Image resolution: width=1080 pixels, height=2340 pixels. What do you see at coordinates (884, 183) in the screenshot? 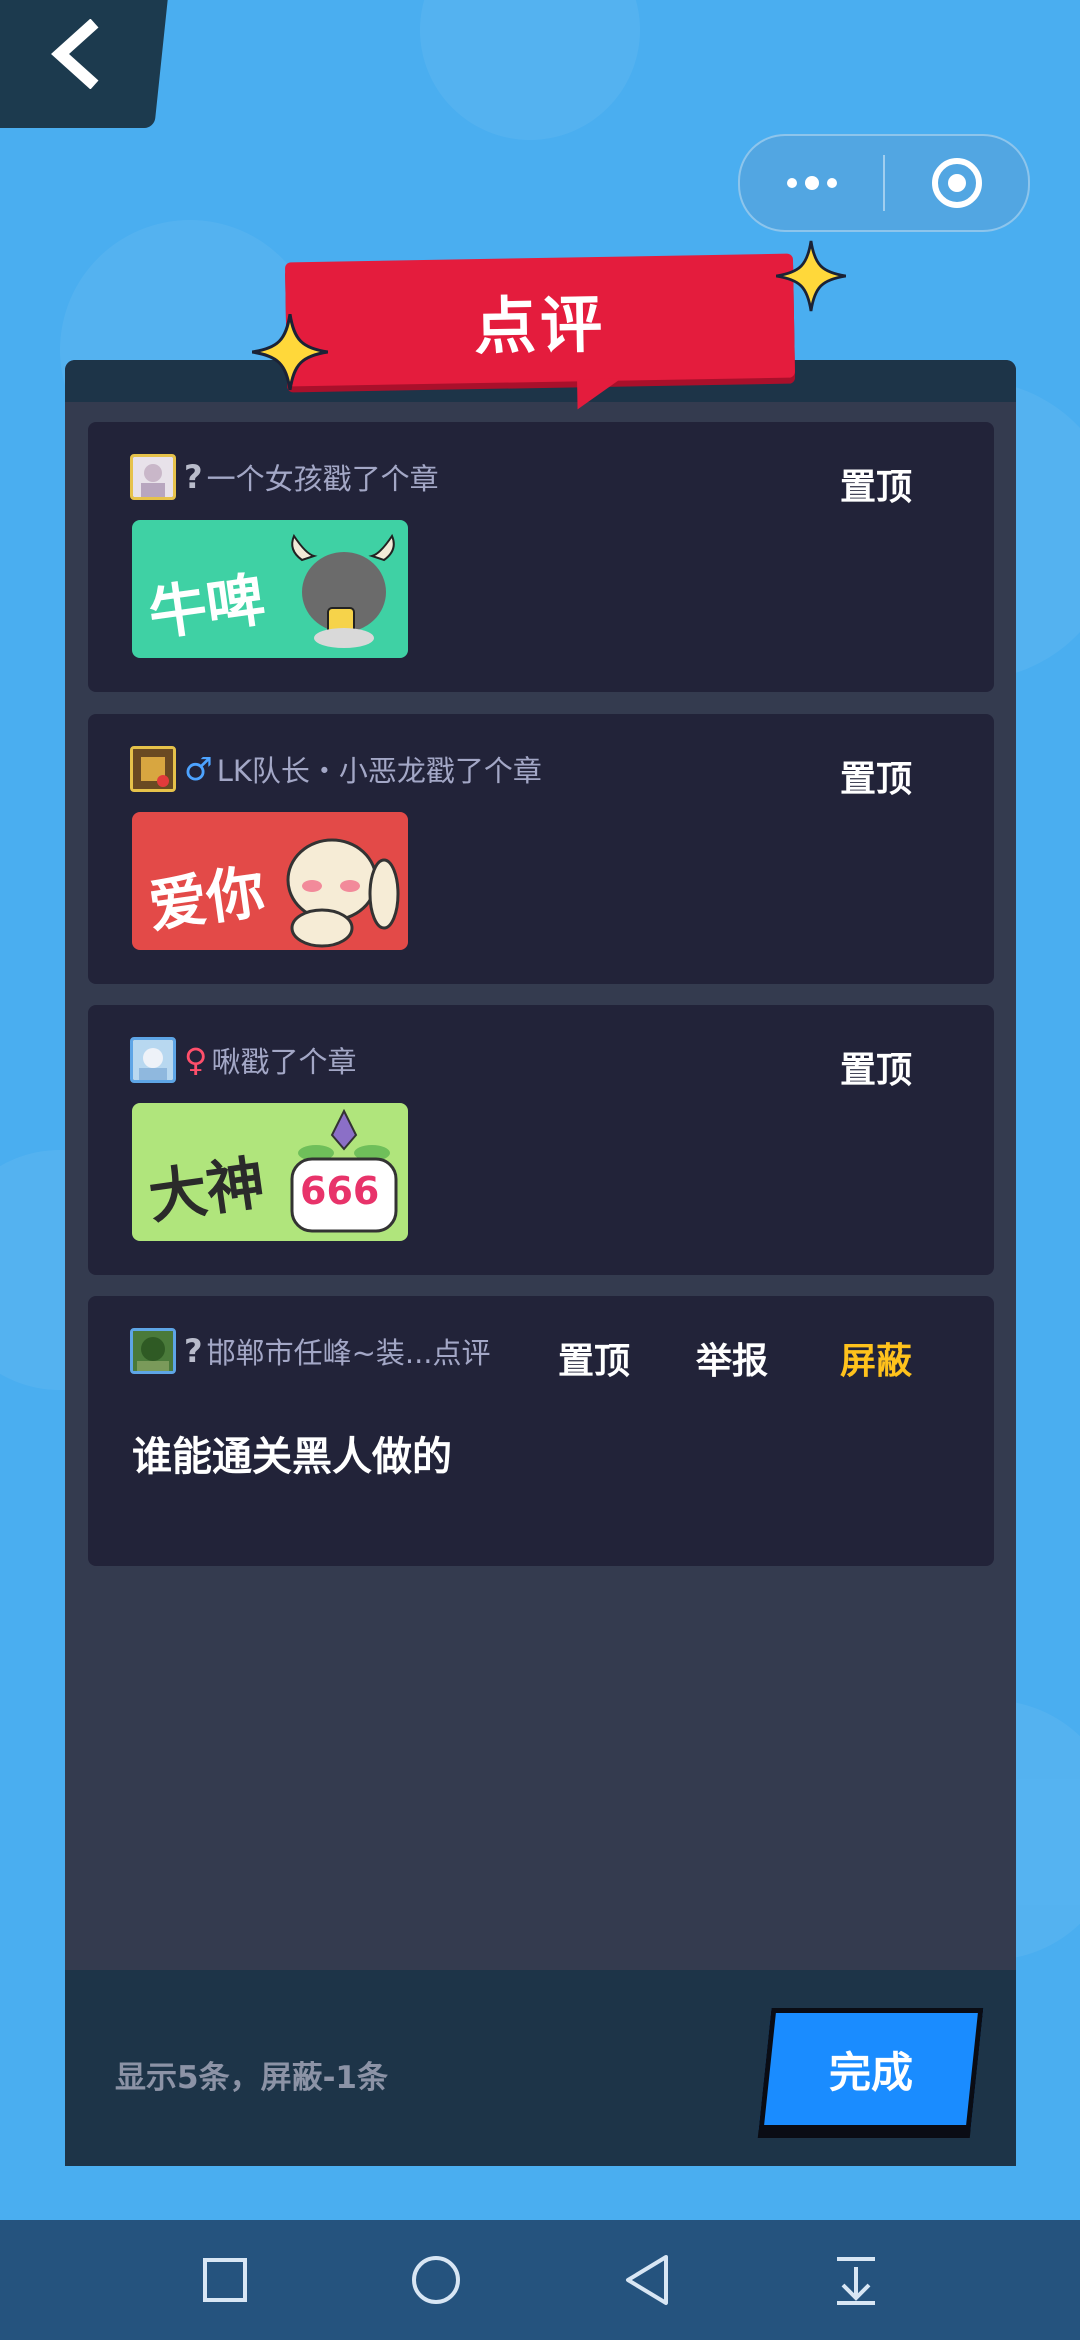
I see `mini-program-capsule` at bounding box center [884, 183].